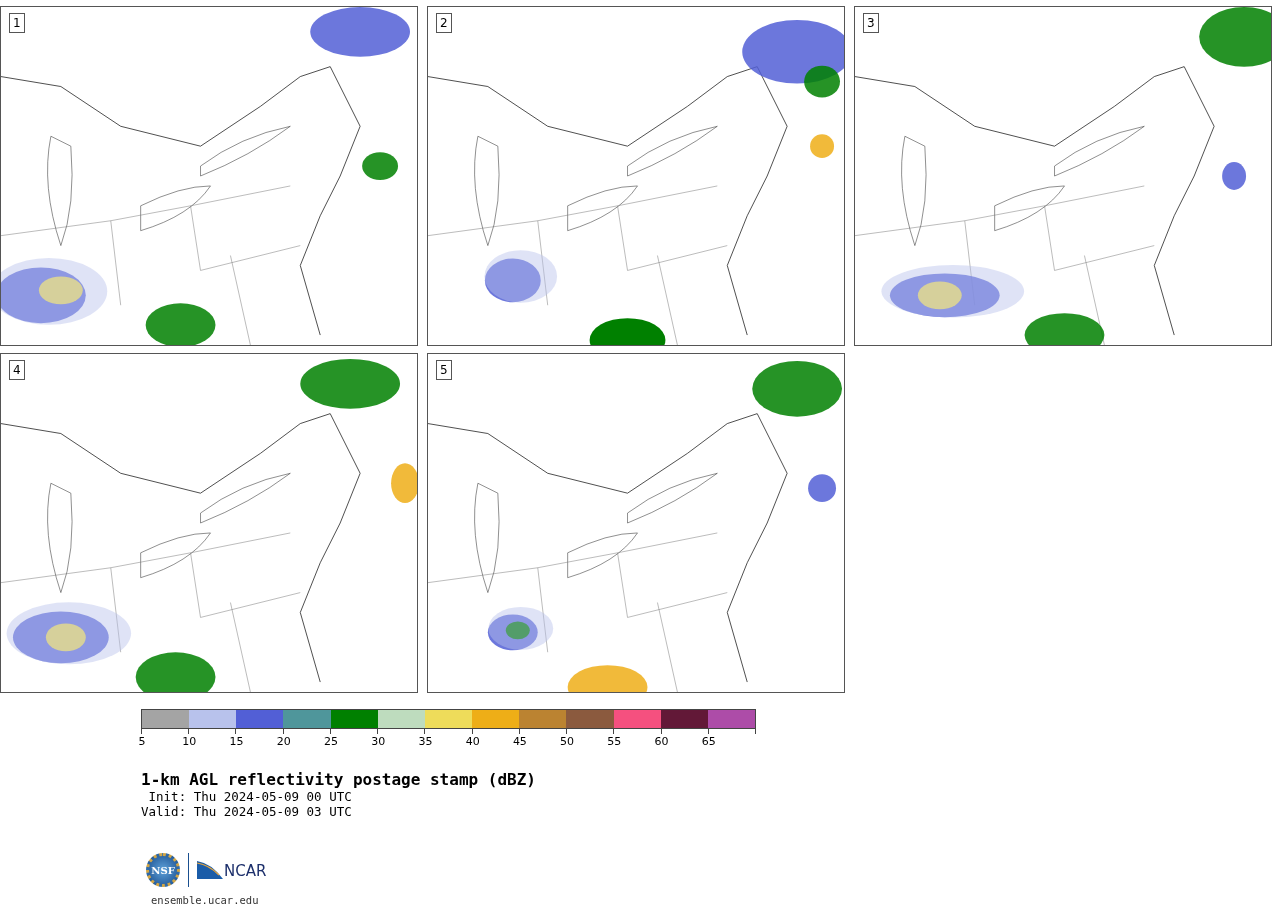 The height and width of the screenshot is (910, 1280). What do you see at coordinates (708, 741) in the screenshot?
I see `tick-label: 65` at bounding box center [708, 741].